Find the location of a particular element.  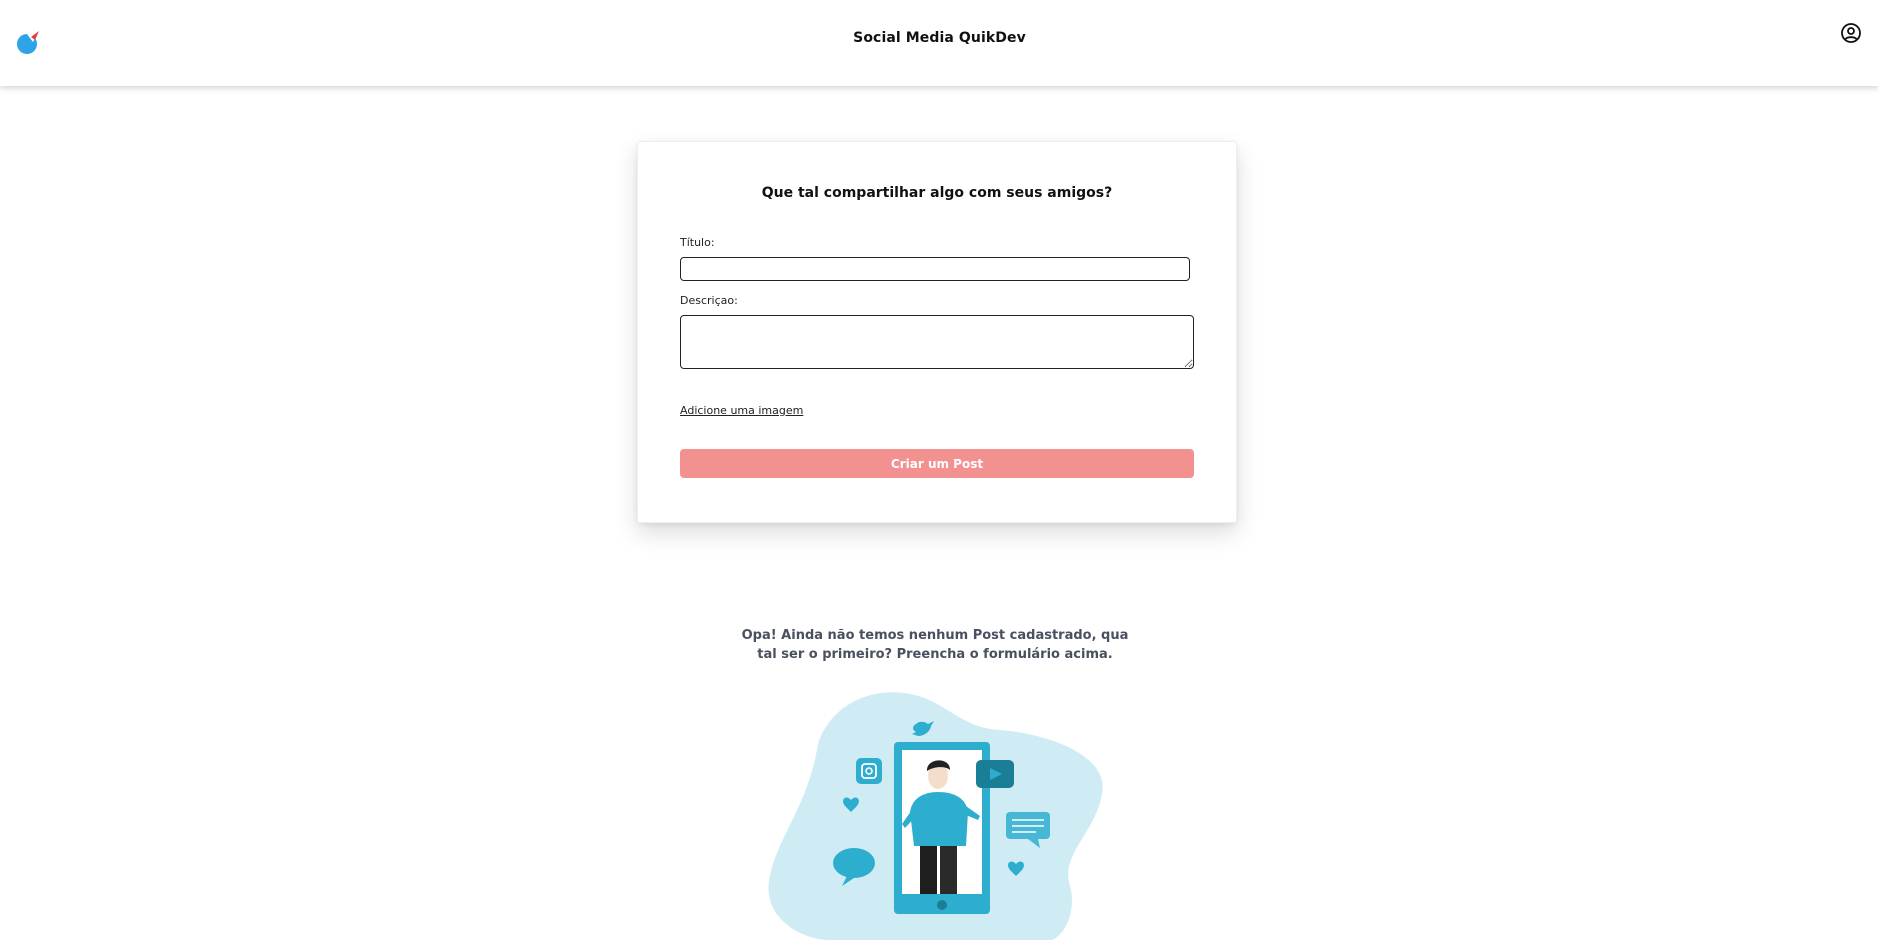

social-media-illustration-icon is located at coordinates (935, 816).